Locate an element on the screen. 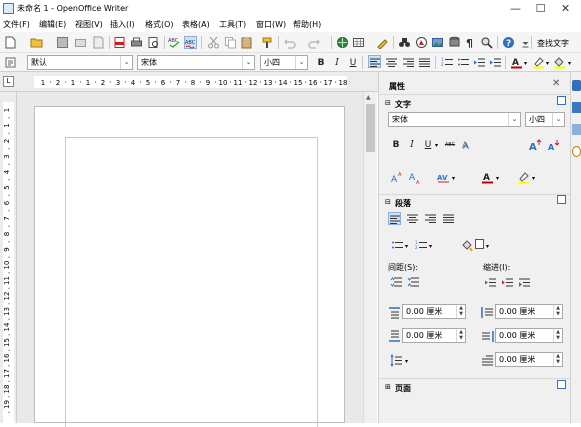 The width and height of the screenshot is (581, 427). vertical-ruler: 1 1 2 3 4 5 6 7 8 9 10 11 12 13 14 15 16 17 18 19 is located at coordinates (8, 257).